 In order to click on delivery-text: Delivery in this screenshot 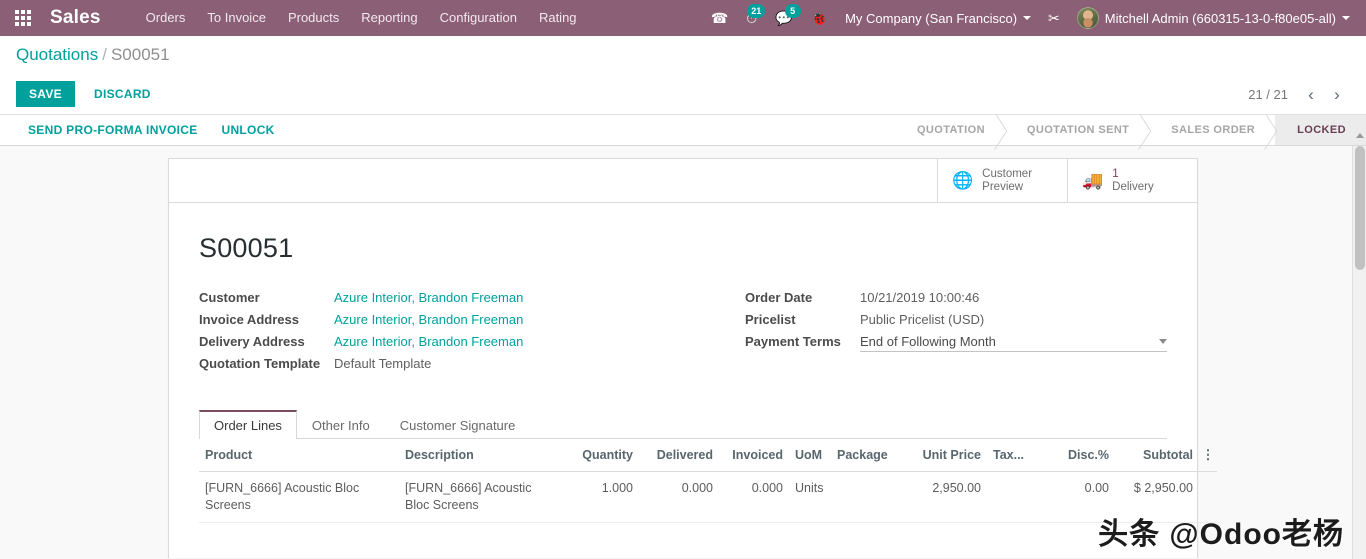, I will do `click(1133, 187)`.